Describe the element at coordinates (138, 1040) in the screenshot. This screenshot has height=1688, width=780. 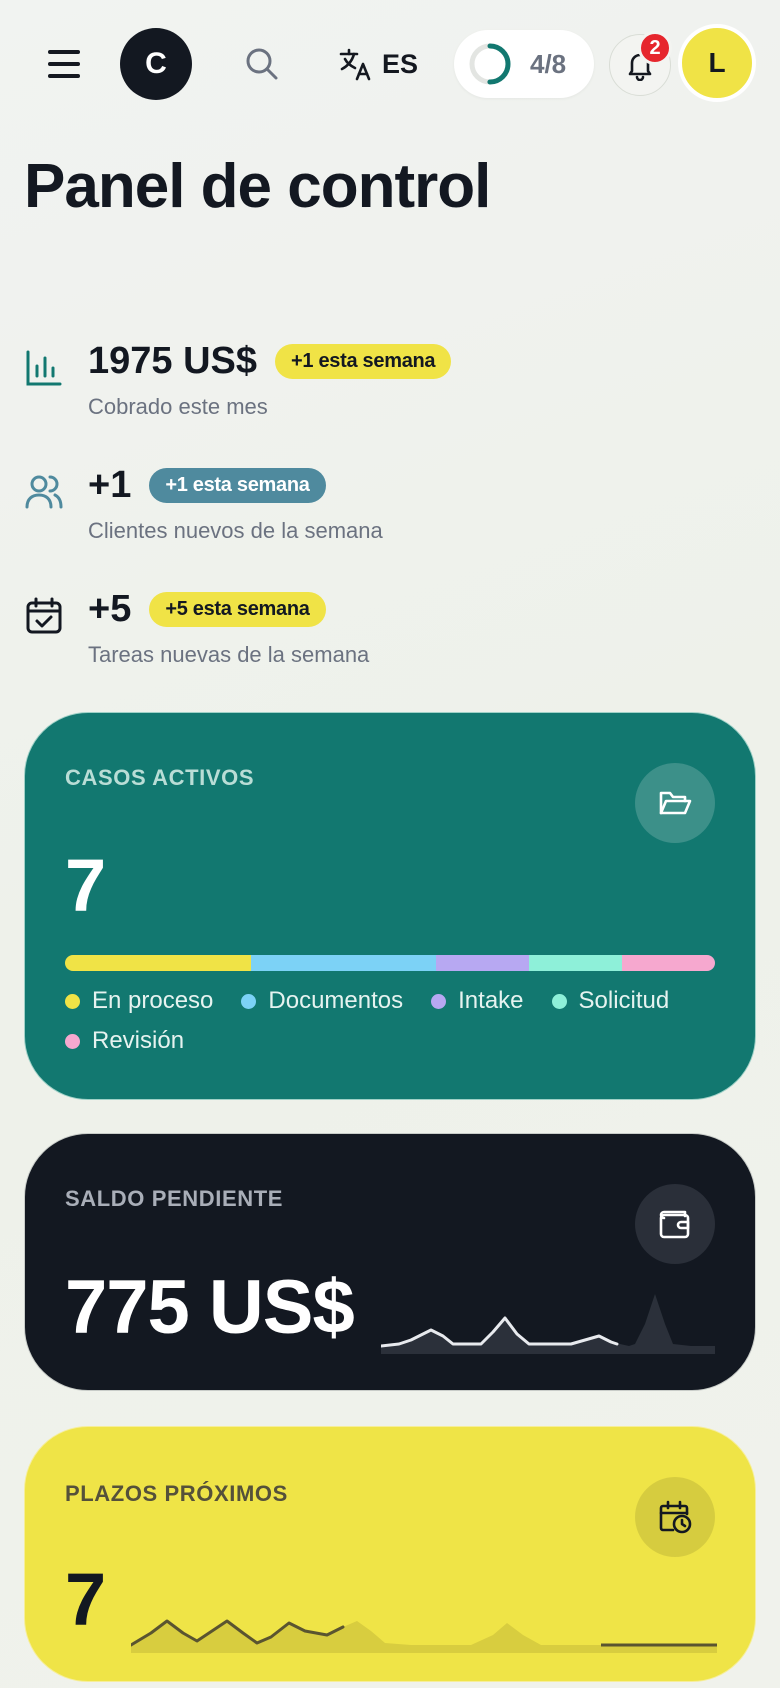
I see `legend-label: Revisión` at that location.